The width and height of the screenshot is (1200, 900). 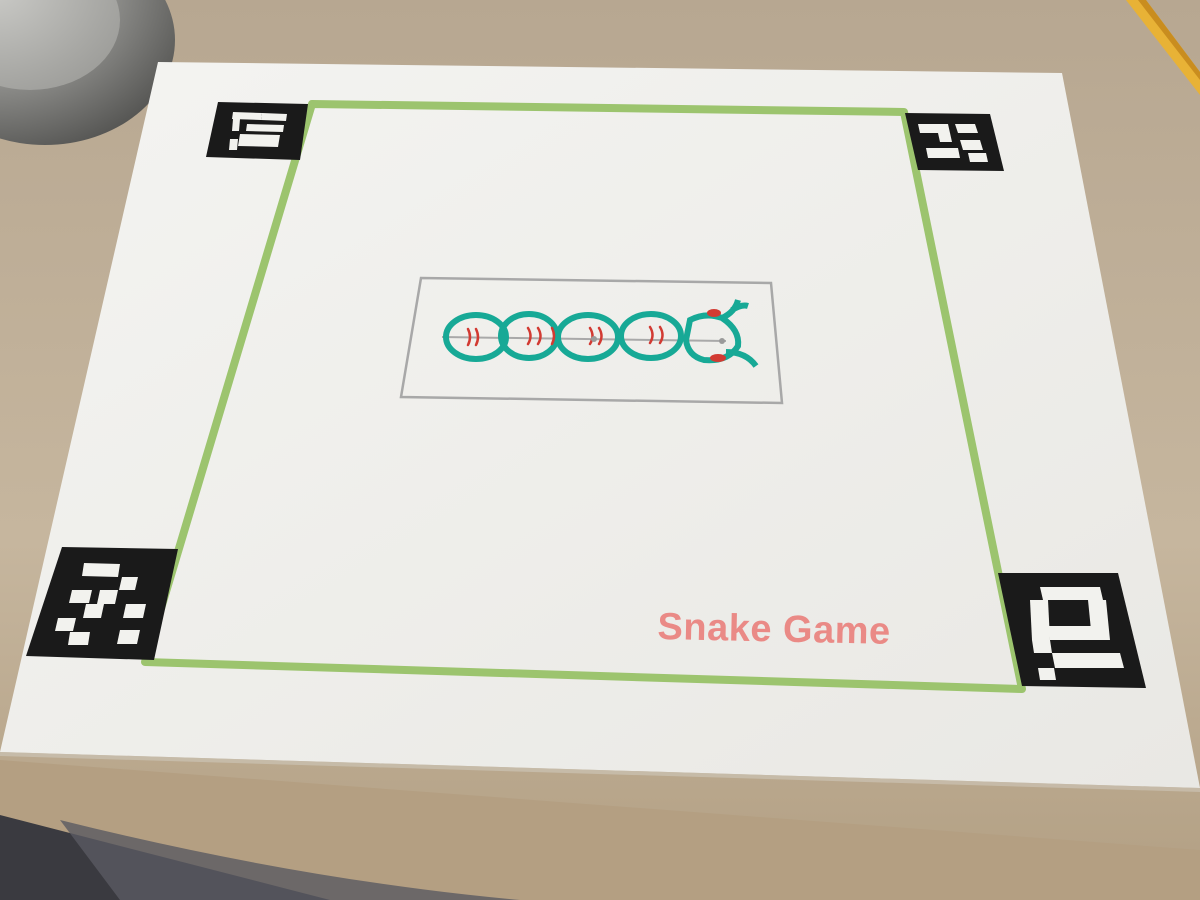 What do you see at coordinates (257, 131) in the screenshot?
I see `marker-top-left-icon` at bounding box center [257, 131].